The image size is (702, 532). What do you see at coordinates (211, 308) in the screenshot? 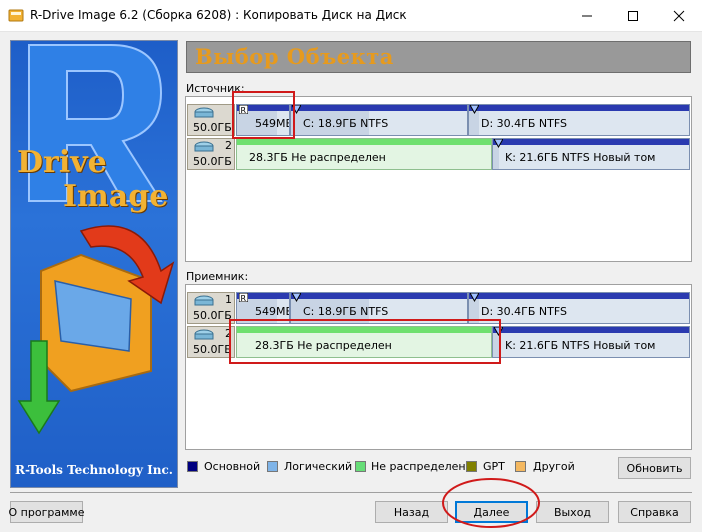
I see `target-disk-1: 1 50.0ГБ` at bounding box center [211, 308].